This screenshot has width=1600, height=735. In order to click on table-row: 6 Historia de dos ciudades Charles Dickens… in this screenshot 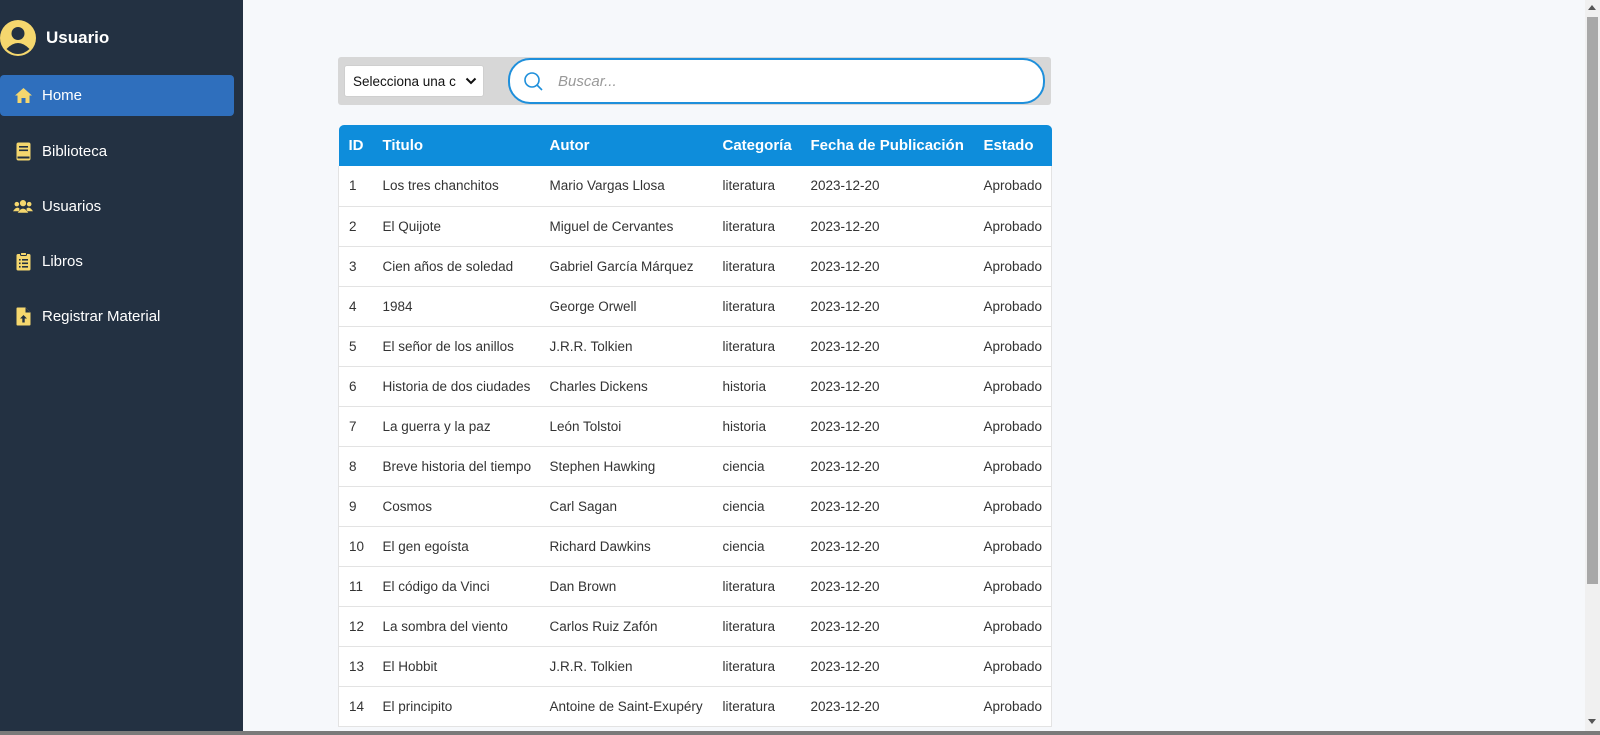, I will do `click(695, 386)`.